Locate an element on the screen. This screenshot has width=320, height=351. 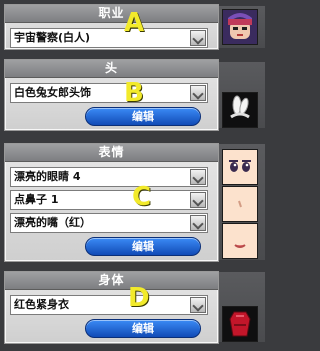
eyes-select-value: 漂亮的眼睛 4 is located at coordinates (47, 176).